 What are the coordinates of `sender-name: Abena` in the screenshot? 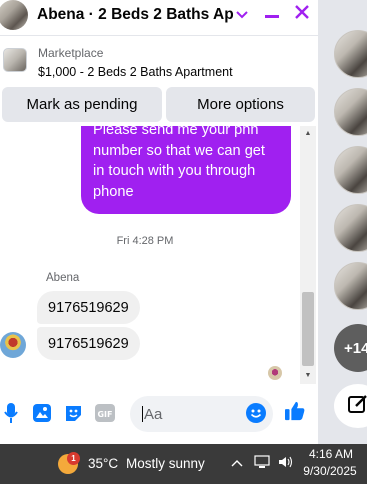 It's located at (63, 278).